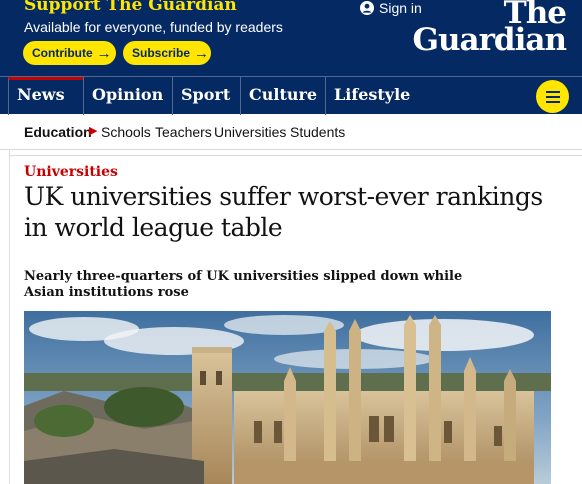  Describe the element at coordinates (206, 96) in the screenshot. I see `nav-item-sport: Sport` at that location.